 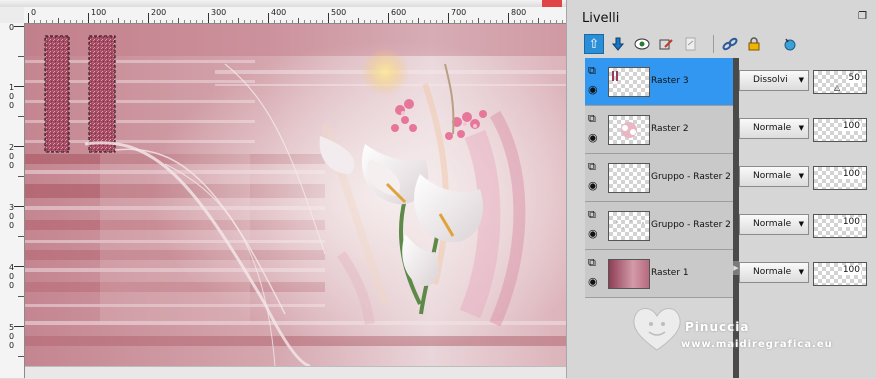 I want to click on watermark-url: www.maidiregrafica.eu, so click(x=757, y=344).